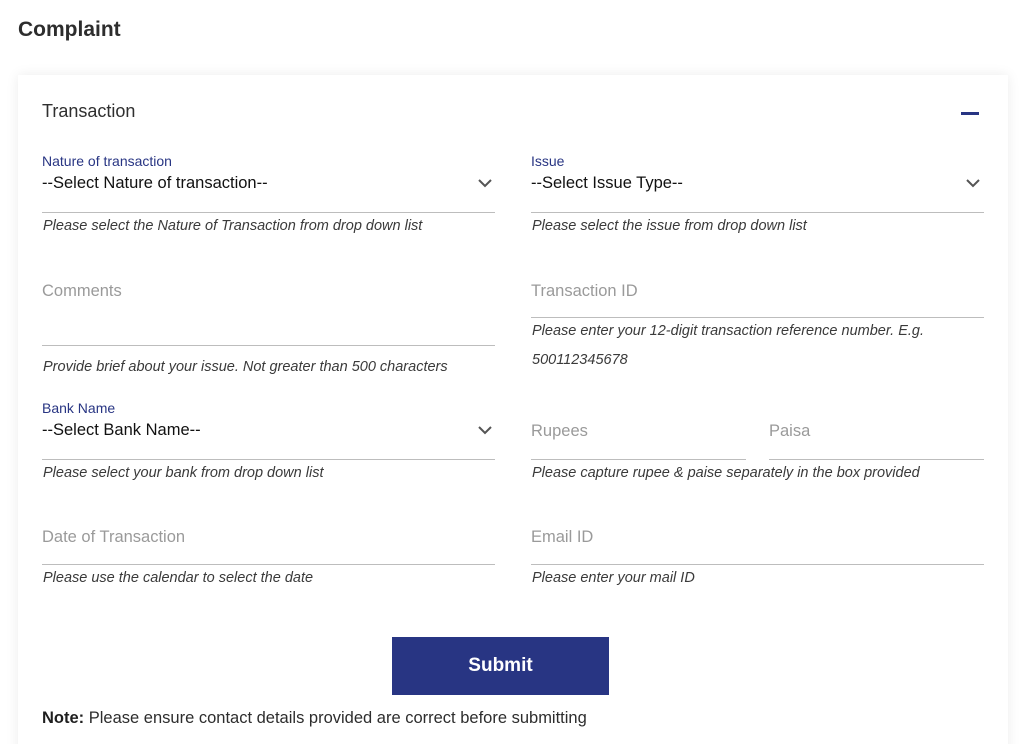 The width and height of the screenshot is (1028, 744). What do you see at coordinates (548, 161) in the screenshot?
I see `issue-label: Issue` at bounding box center [548, 161].